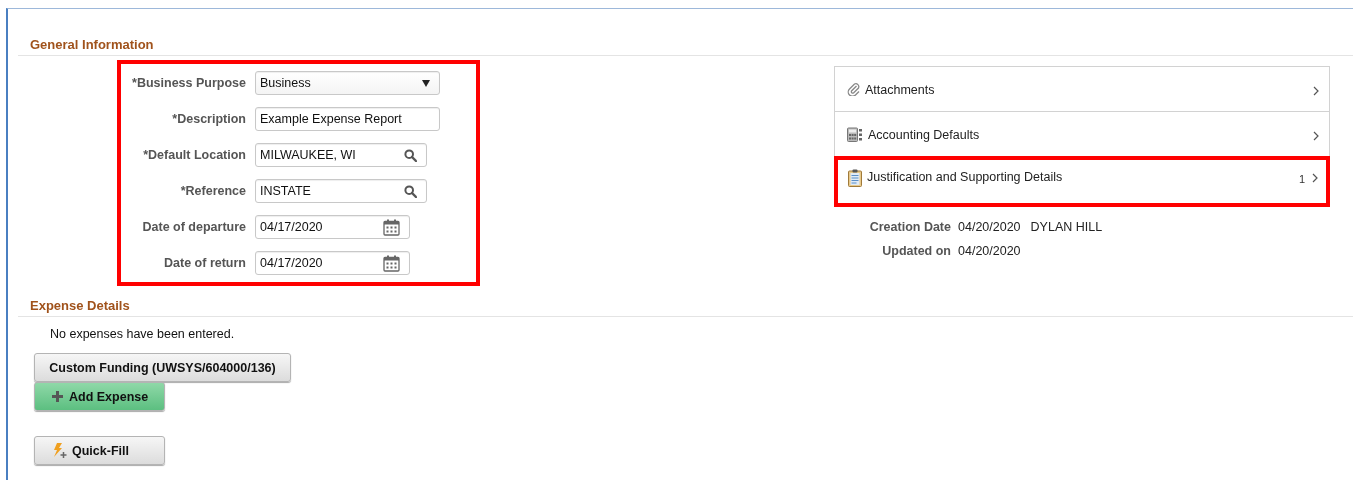 The height and width of the screenshot is (480, 1353). Describe the element at coordinates (194, 227) in the screenshot. I see `field-label: Date of departure` at that location.